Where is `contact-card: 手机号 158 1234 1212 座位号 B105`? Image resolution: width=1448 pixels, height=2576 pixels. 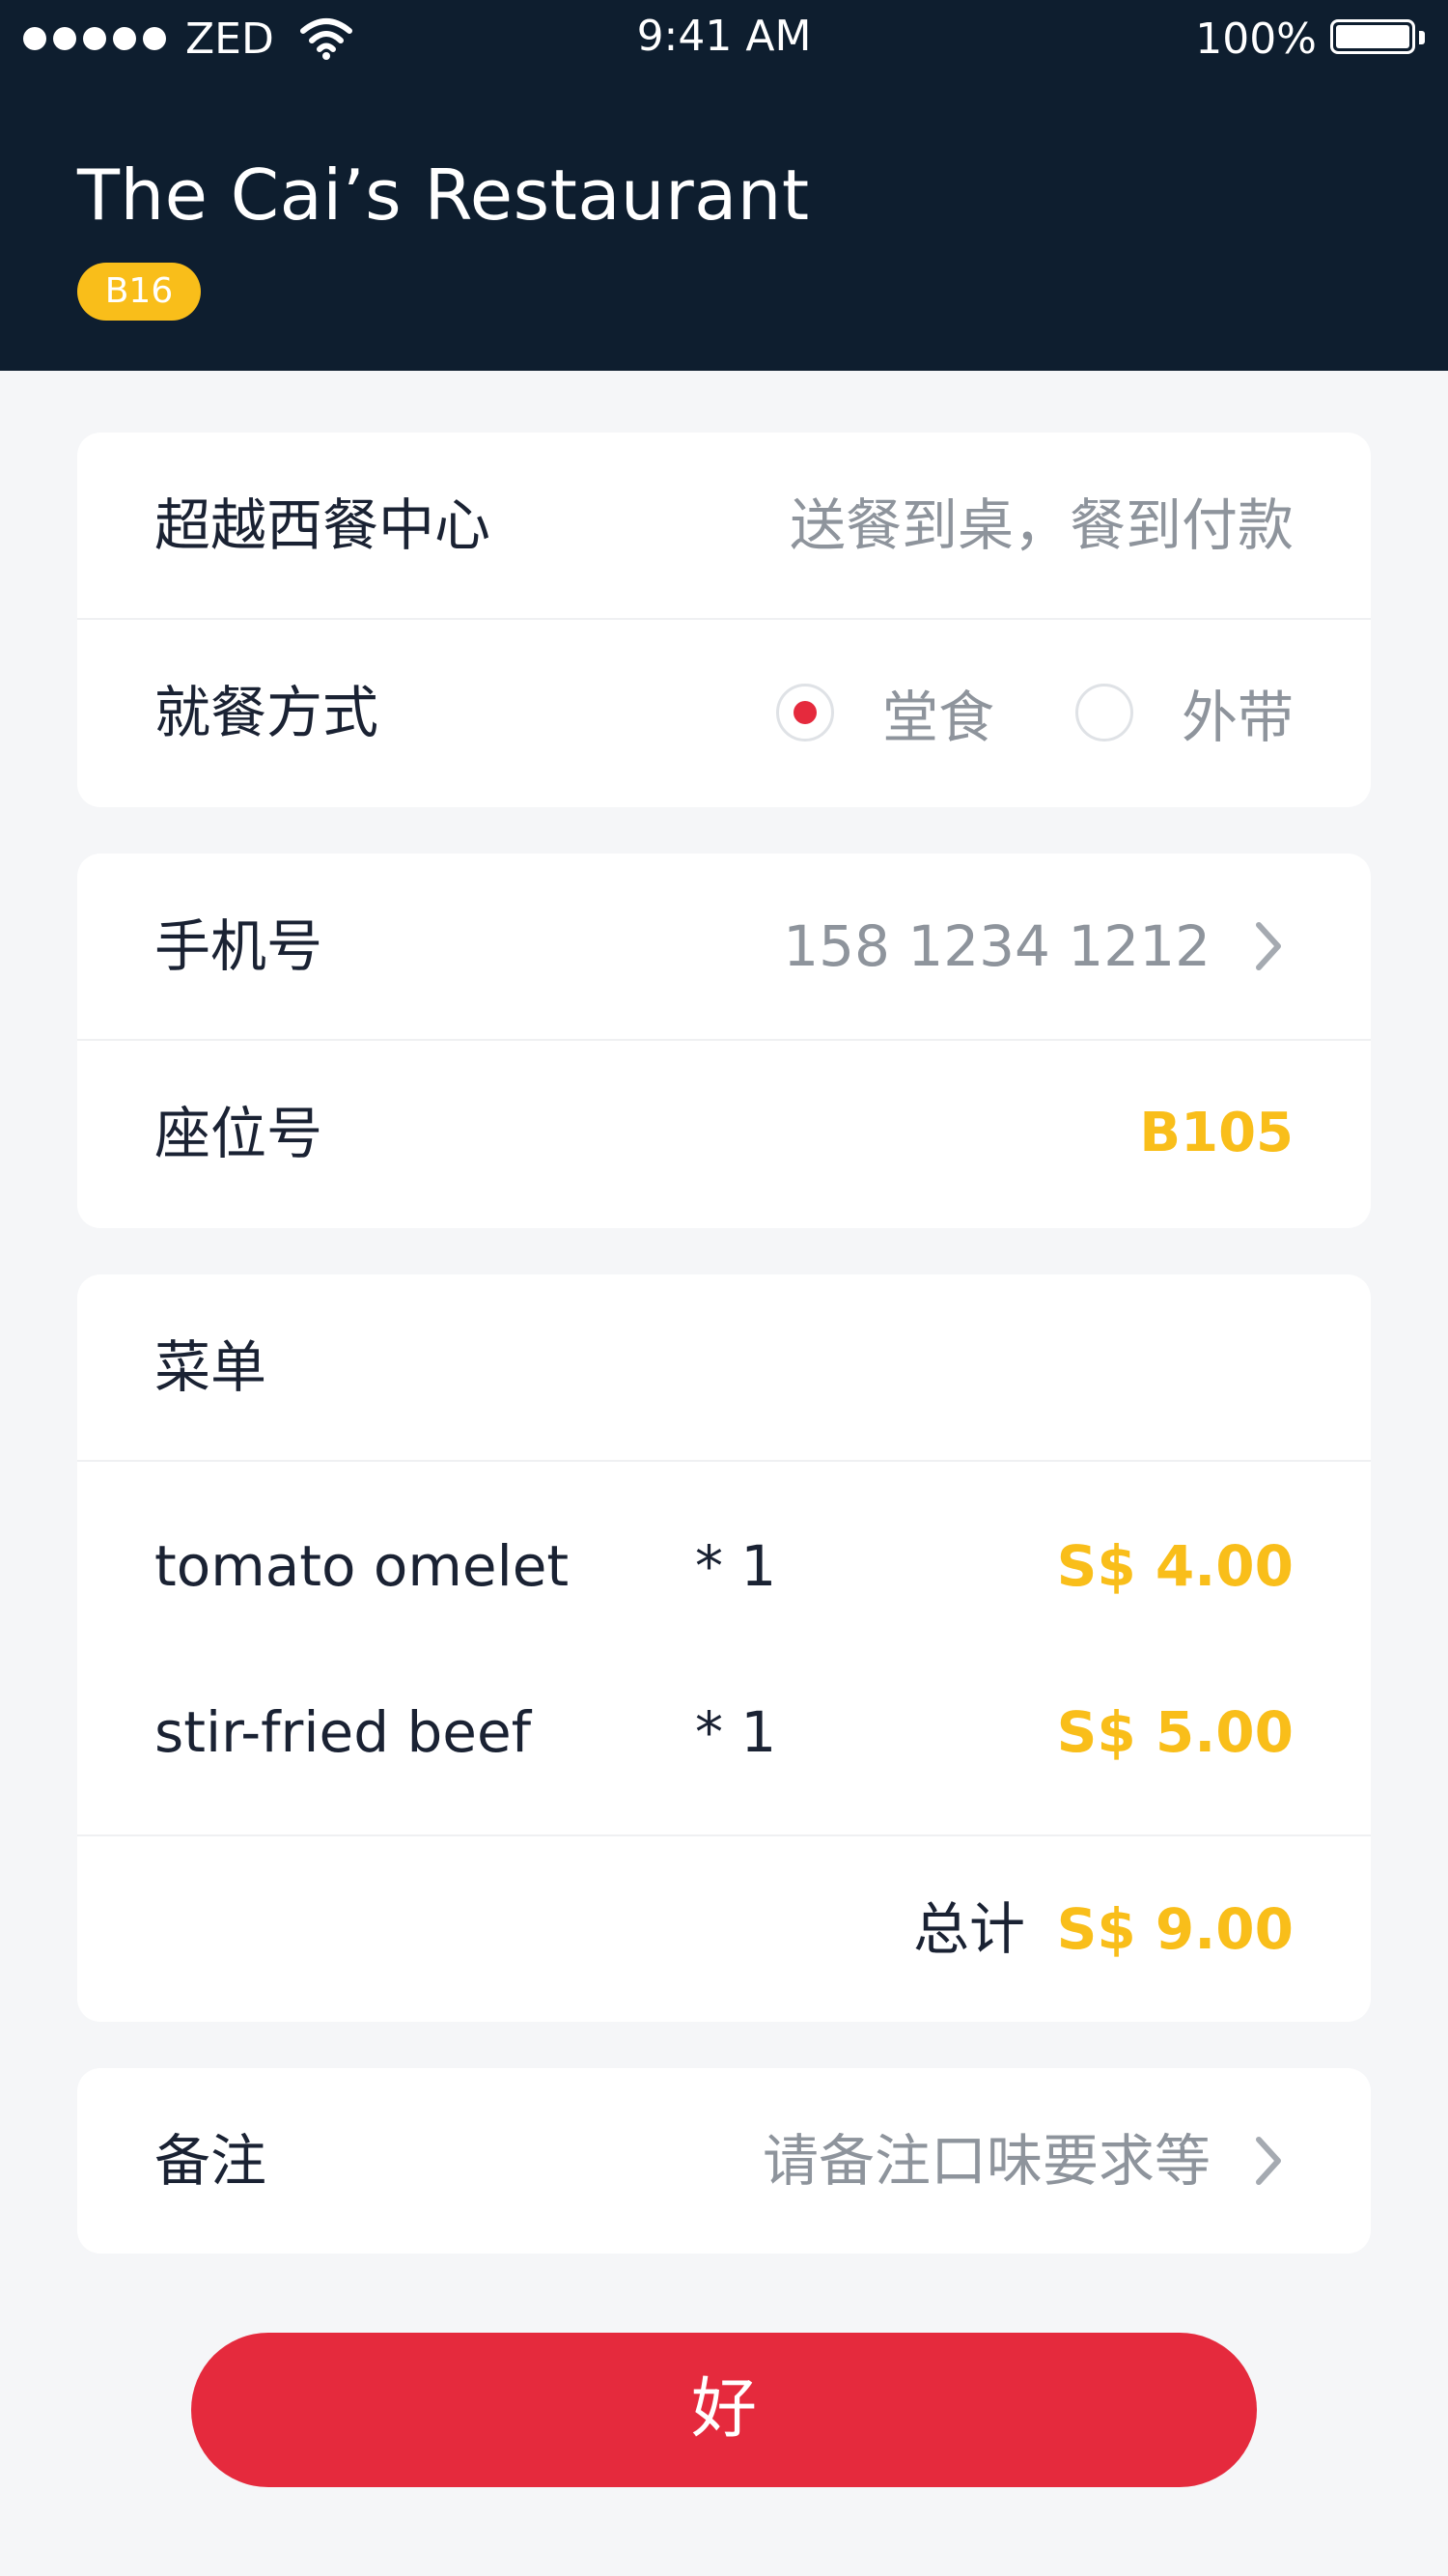 contact-card: 手机号 158 1234 1212 座位号 B105 is located at coordinates (724, 1041).